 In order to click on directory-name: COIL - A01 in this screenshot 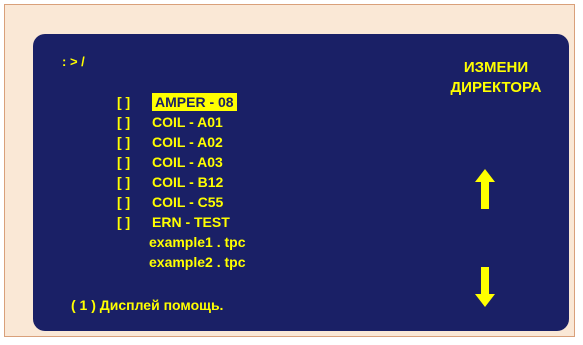, I will do `click(187, 122)`.